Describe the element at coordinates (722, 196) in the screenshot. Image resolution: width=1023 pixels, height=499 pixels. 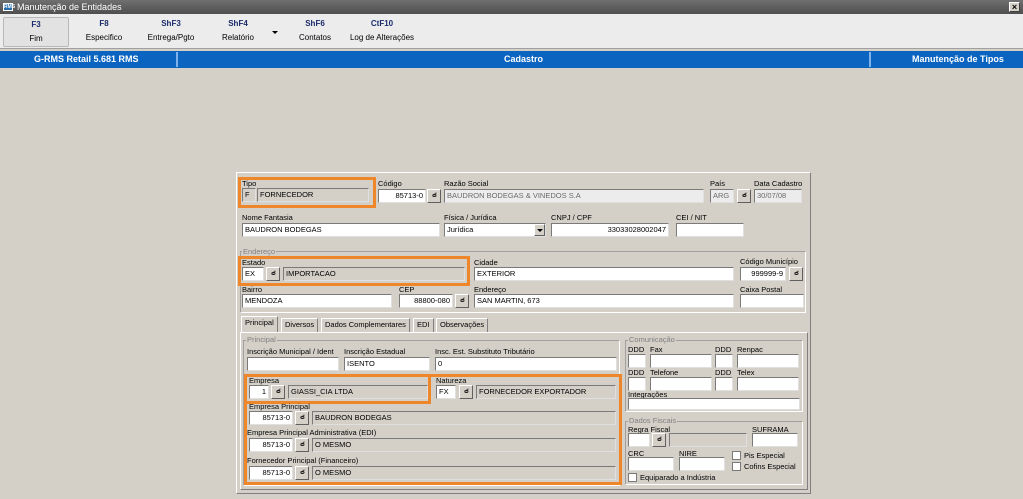
I see `pais-field: ARG` at that location.